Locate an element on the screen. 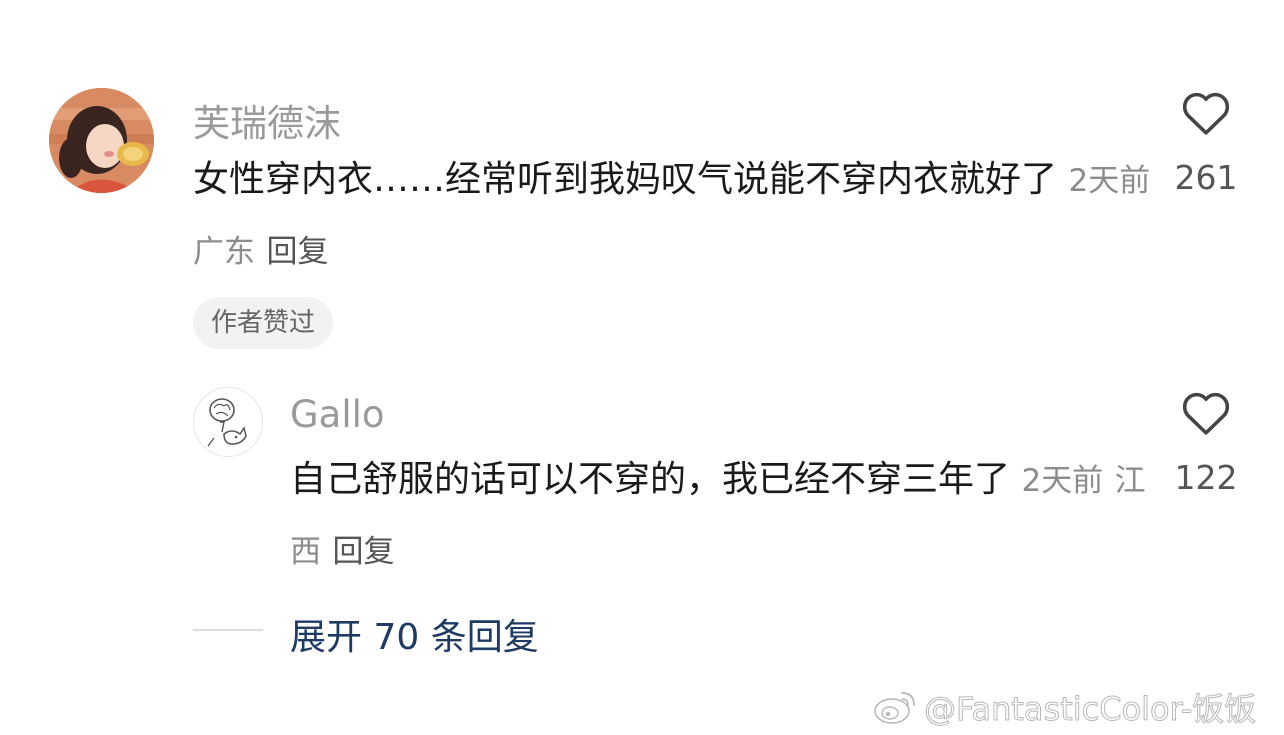 The image size is (1284, 735). comment-text: 女性穿内衣……经常听到我妈叹气说能不穿内衣就好了 is located at coordinates (625, 179).